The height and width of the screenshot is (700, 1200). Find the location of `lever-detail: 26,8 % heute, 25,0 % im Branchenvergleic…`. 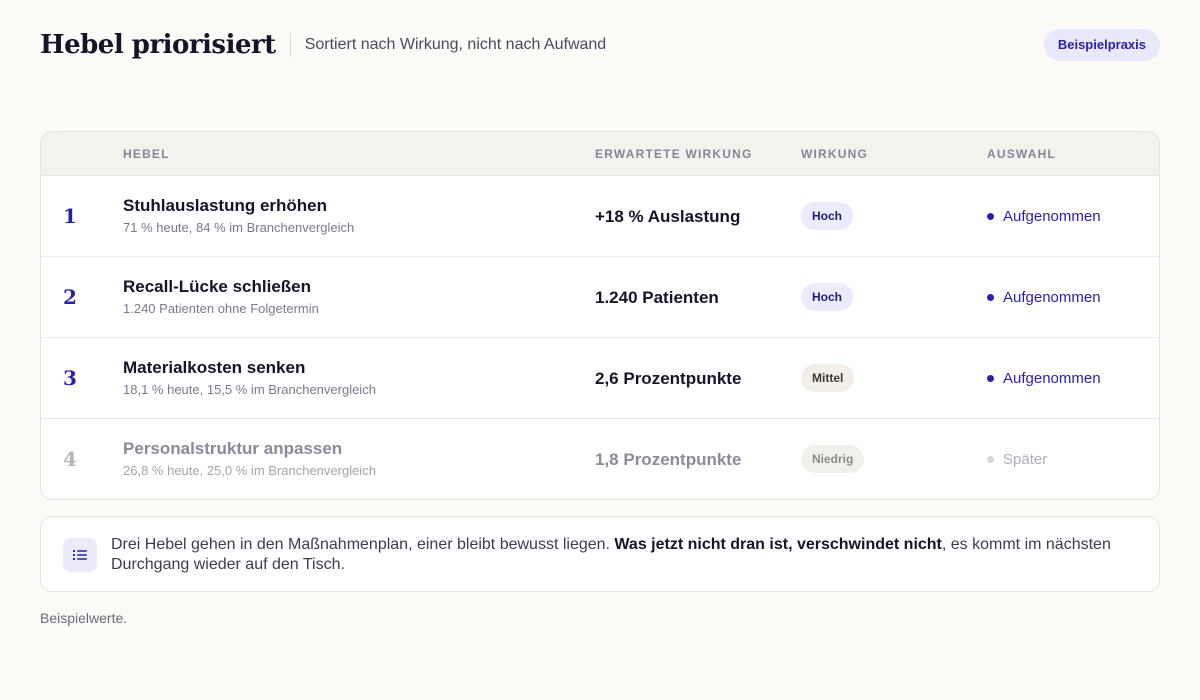

lever-detail: 26,8 % heute, 25,0 % im Branchenvergleic… is located at coordinates (249, 470).